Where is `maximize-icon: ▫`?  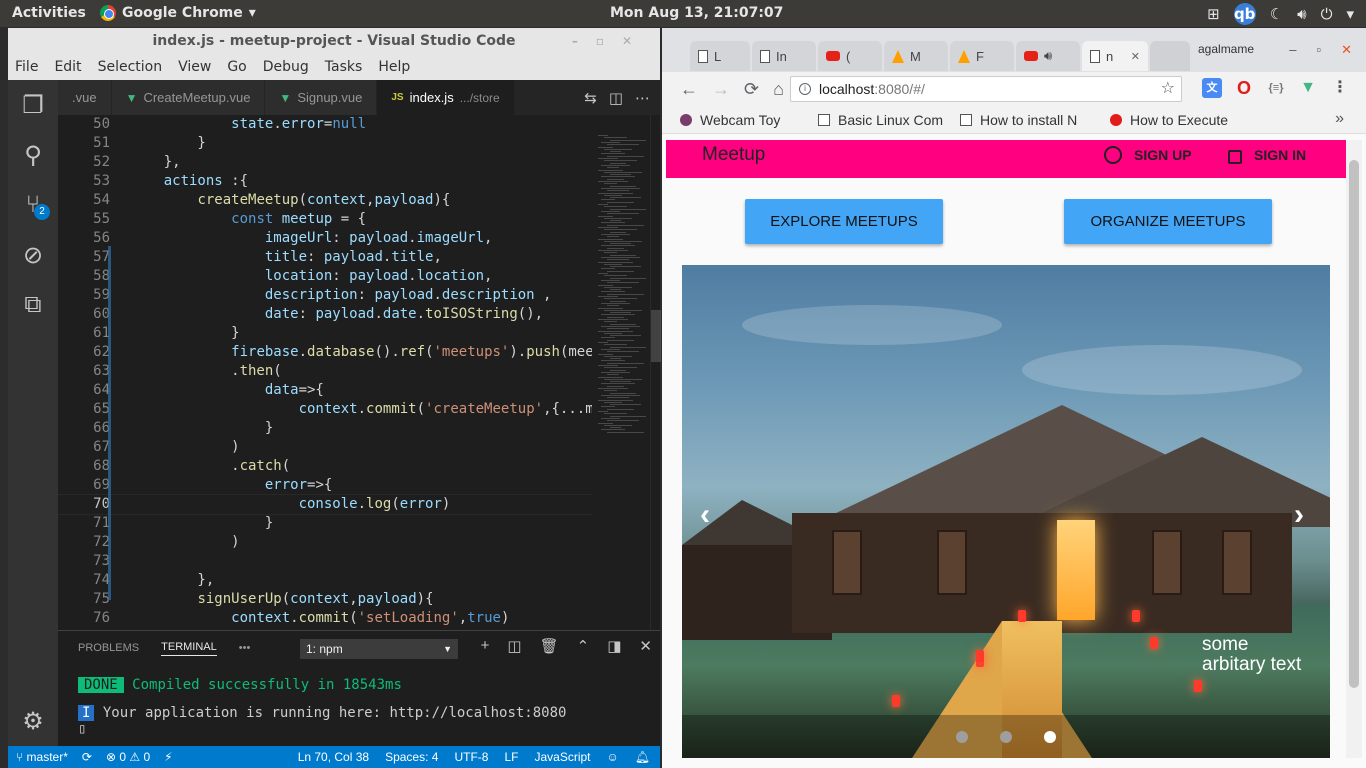
maximize-icon: ▫ is located at coordinates (1318, 50).